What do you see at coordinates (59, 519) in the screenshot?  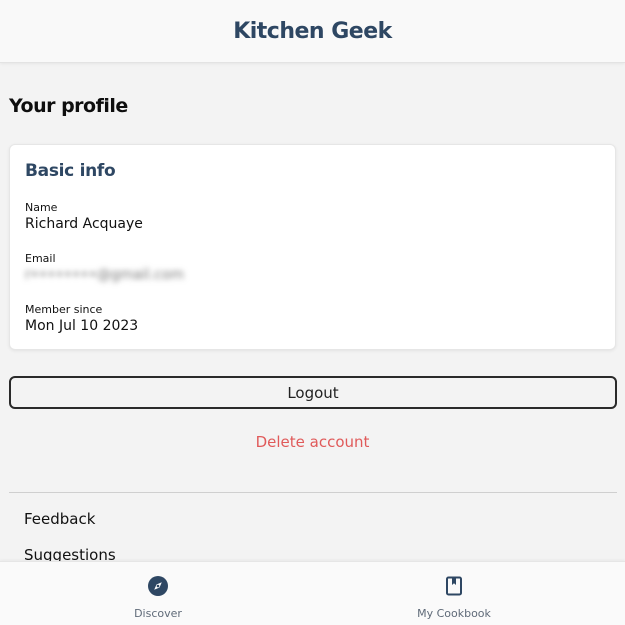 I see `feedback-link: Feedback` at bounding box center [59, 519].